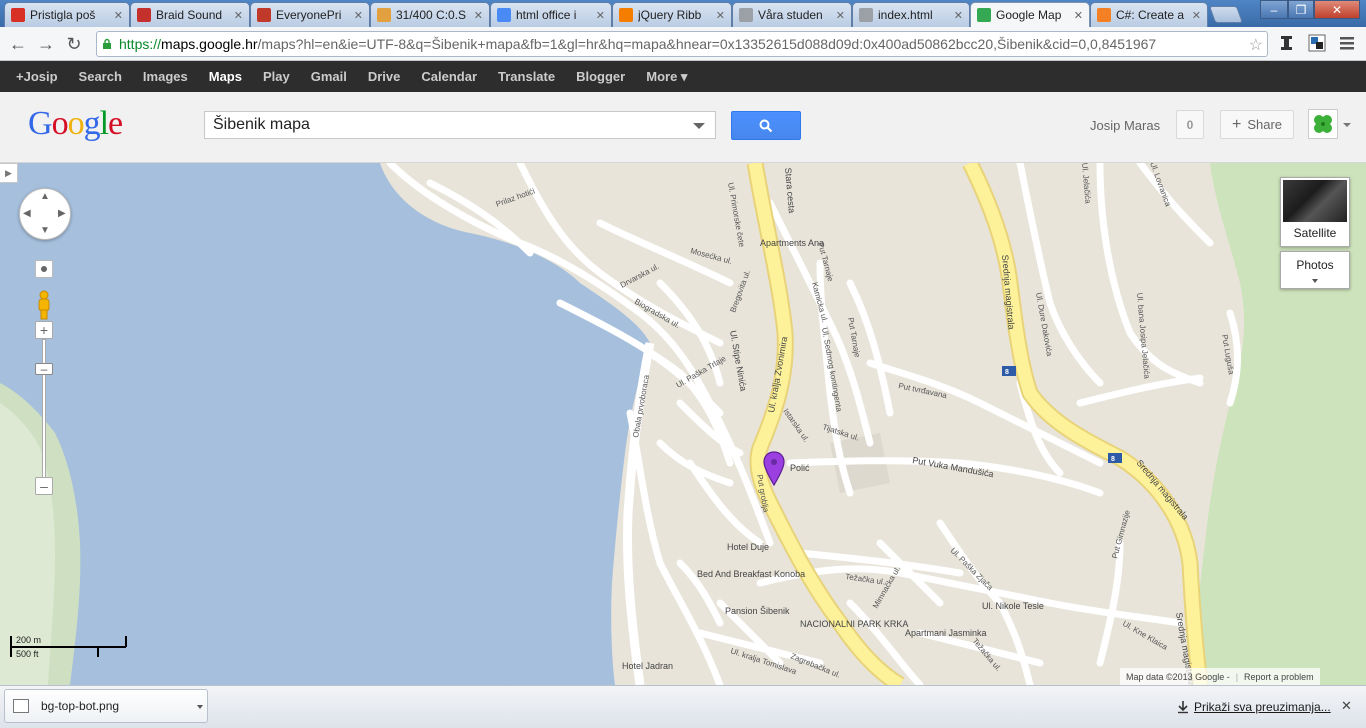 This screenshot has width=1366, height=728. What do you see at coordinates (70, 648) in the screenshot?
I see `map-scale: 200 m 500 ft` at bounding box center [70, 648].